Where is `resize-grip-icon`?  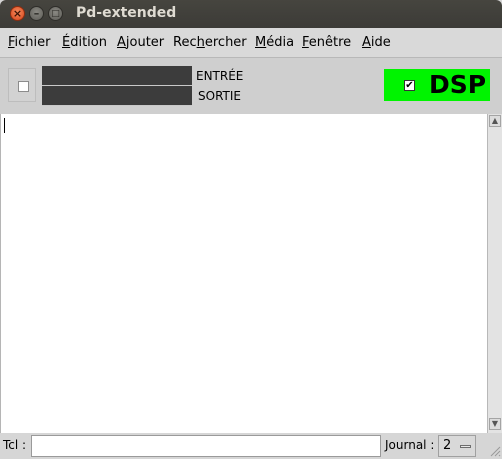
resize-grip-icon is located at coordinates (494, 451).